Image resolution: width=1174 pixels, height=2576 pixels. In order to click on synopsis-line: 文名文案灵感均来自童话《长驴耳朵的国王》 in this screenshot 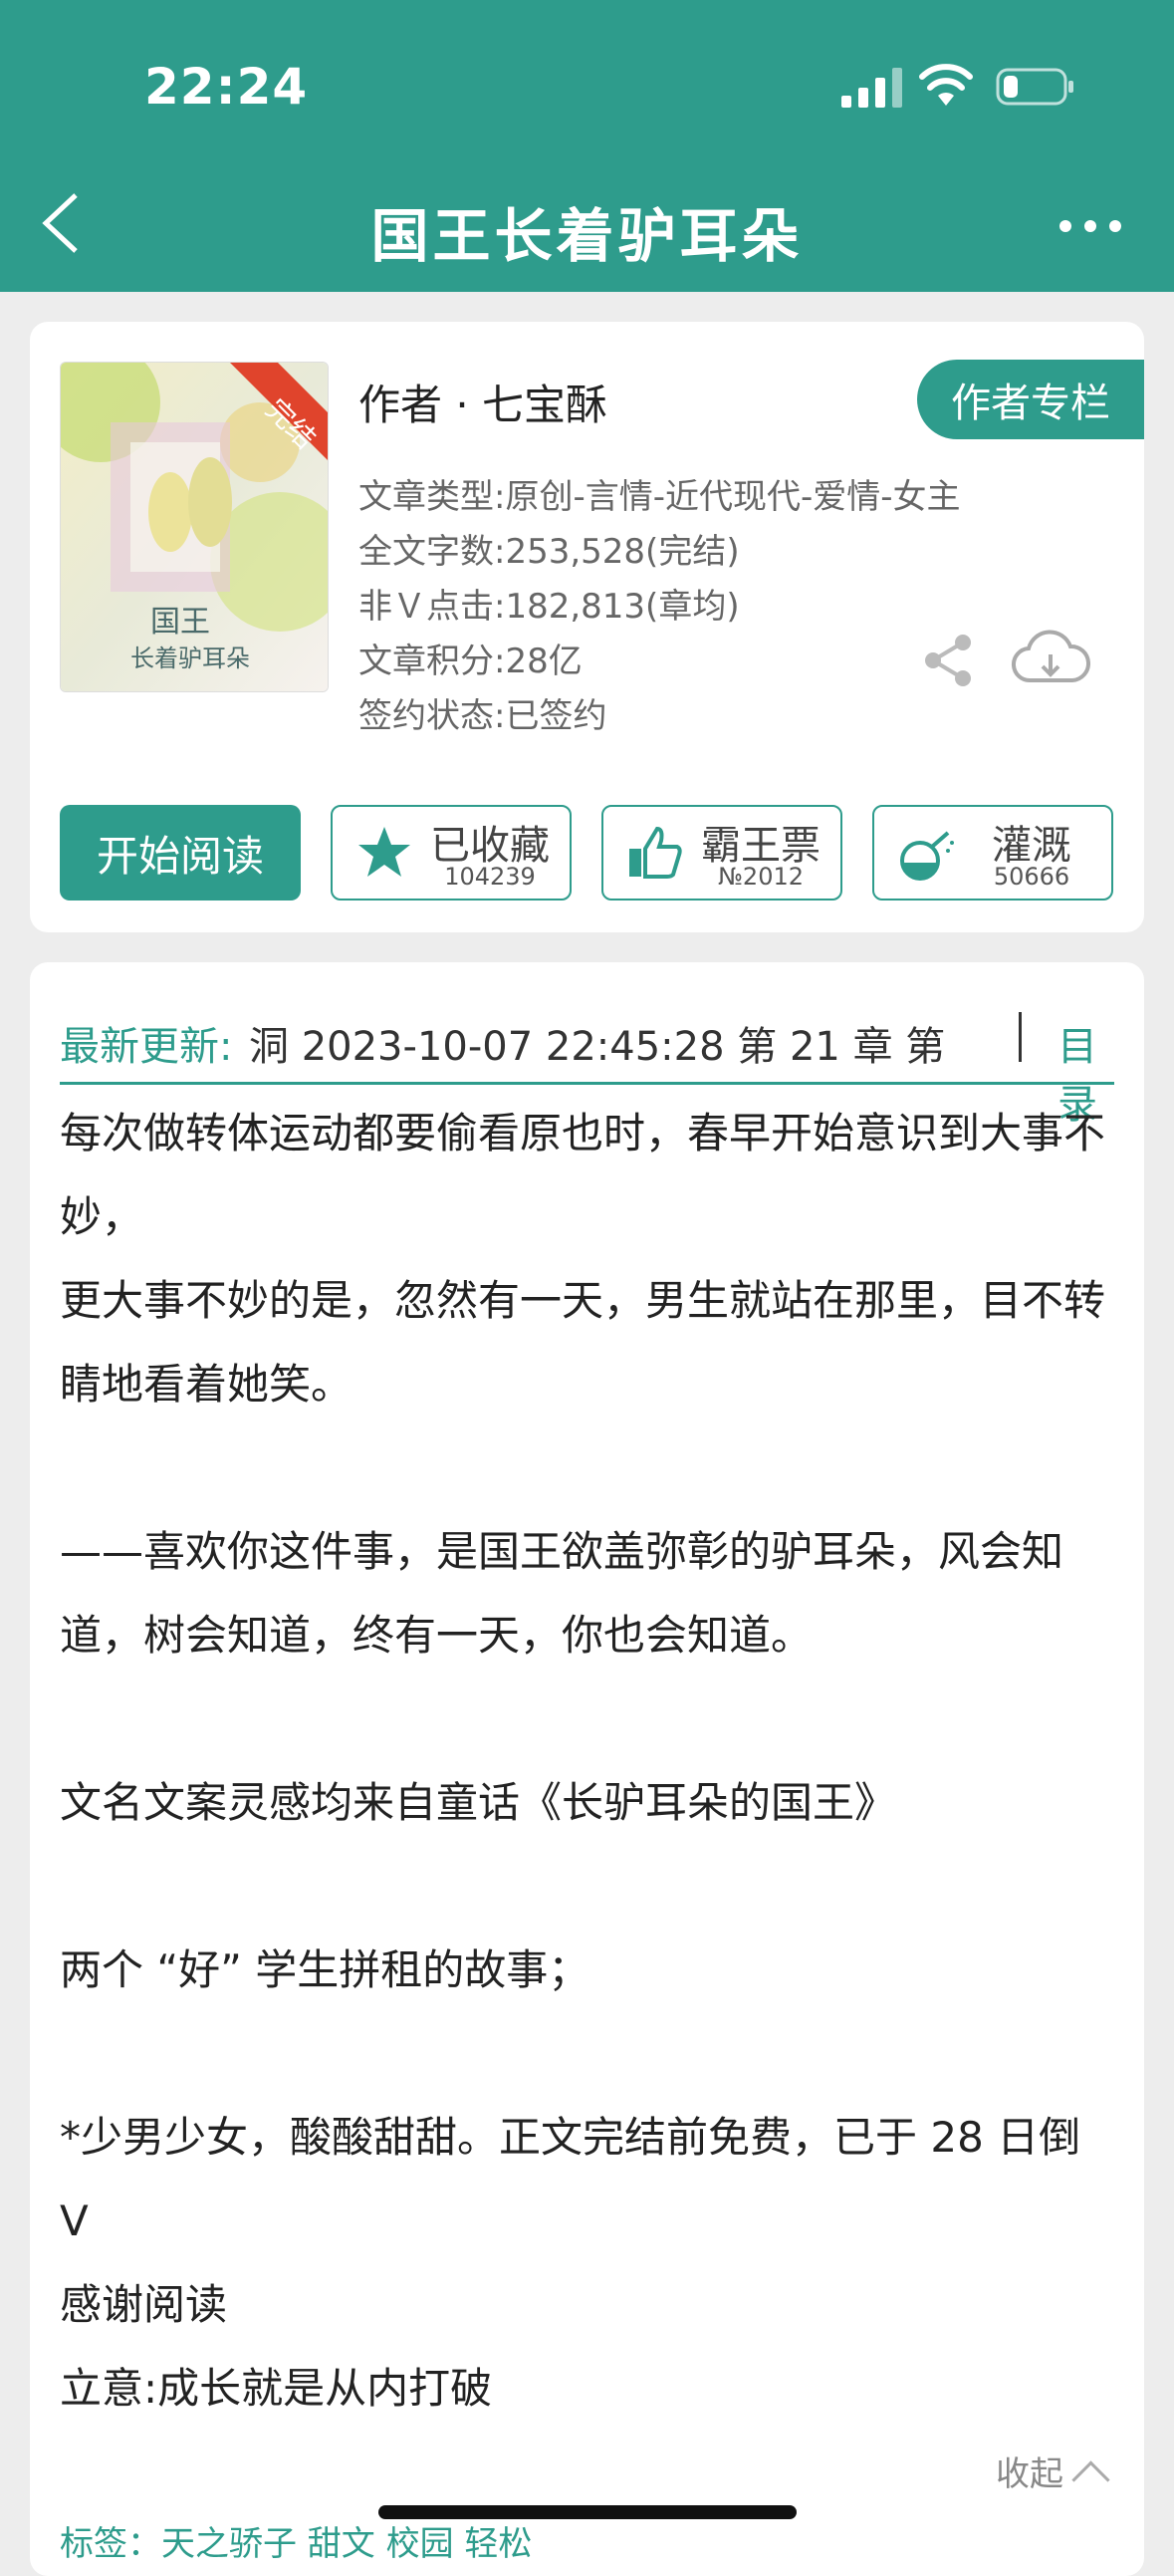, I will do `click(478, 1802)`.